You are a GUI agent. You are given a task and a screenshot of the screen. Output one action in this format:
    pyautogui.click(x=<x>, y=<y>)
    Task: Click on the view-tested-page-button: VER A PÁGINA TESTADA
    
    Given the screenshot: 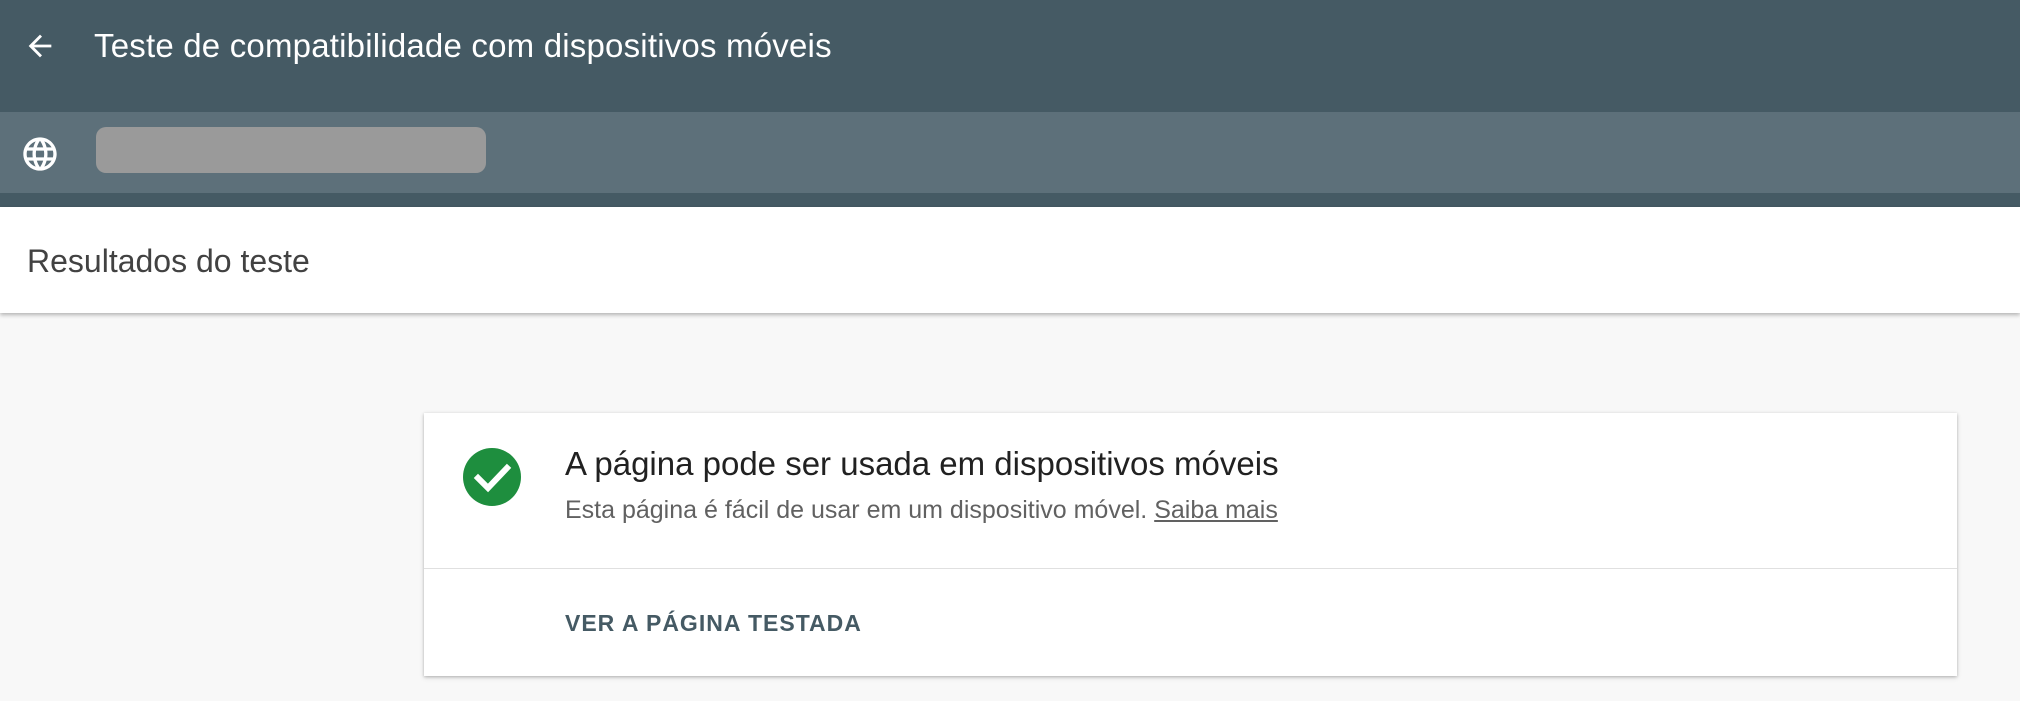 What is the action you would take?
    pyautogui.click(x=713, y=623)
    